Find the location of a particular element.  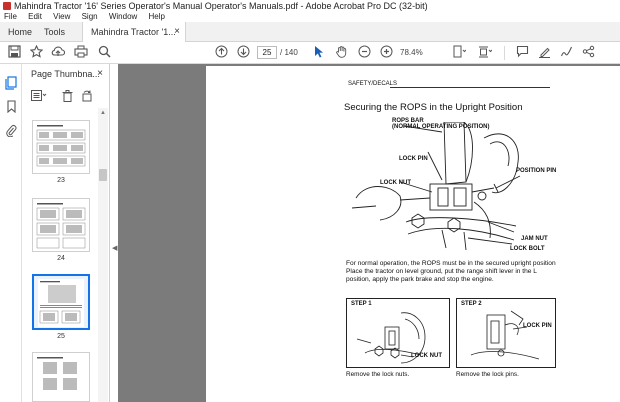

menu-window: Window is located at coordinates (123, 16).